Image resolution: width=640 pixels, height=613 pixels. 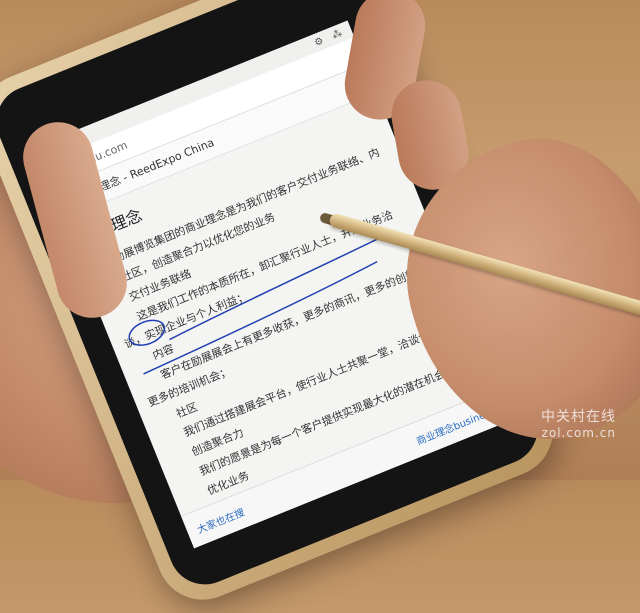 I want to click on related-search-left: 大家也在搜, so click(x=220, y=519).